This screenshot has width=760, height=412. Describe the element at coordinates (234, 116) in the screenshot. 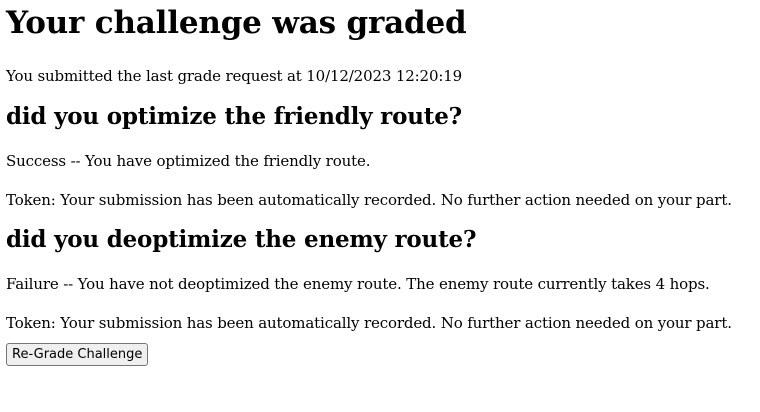

I see `question-heading: did you optimize the friendly route?` at that location.